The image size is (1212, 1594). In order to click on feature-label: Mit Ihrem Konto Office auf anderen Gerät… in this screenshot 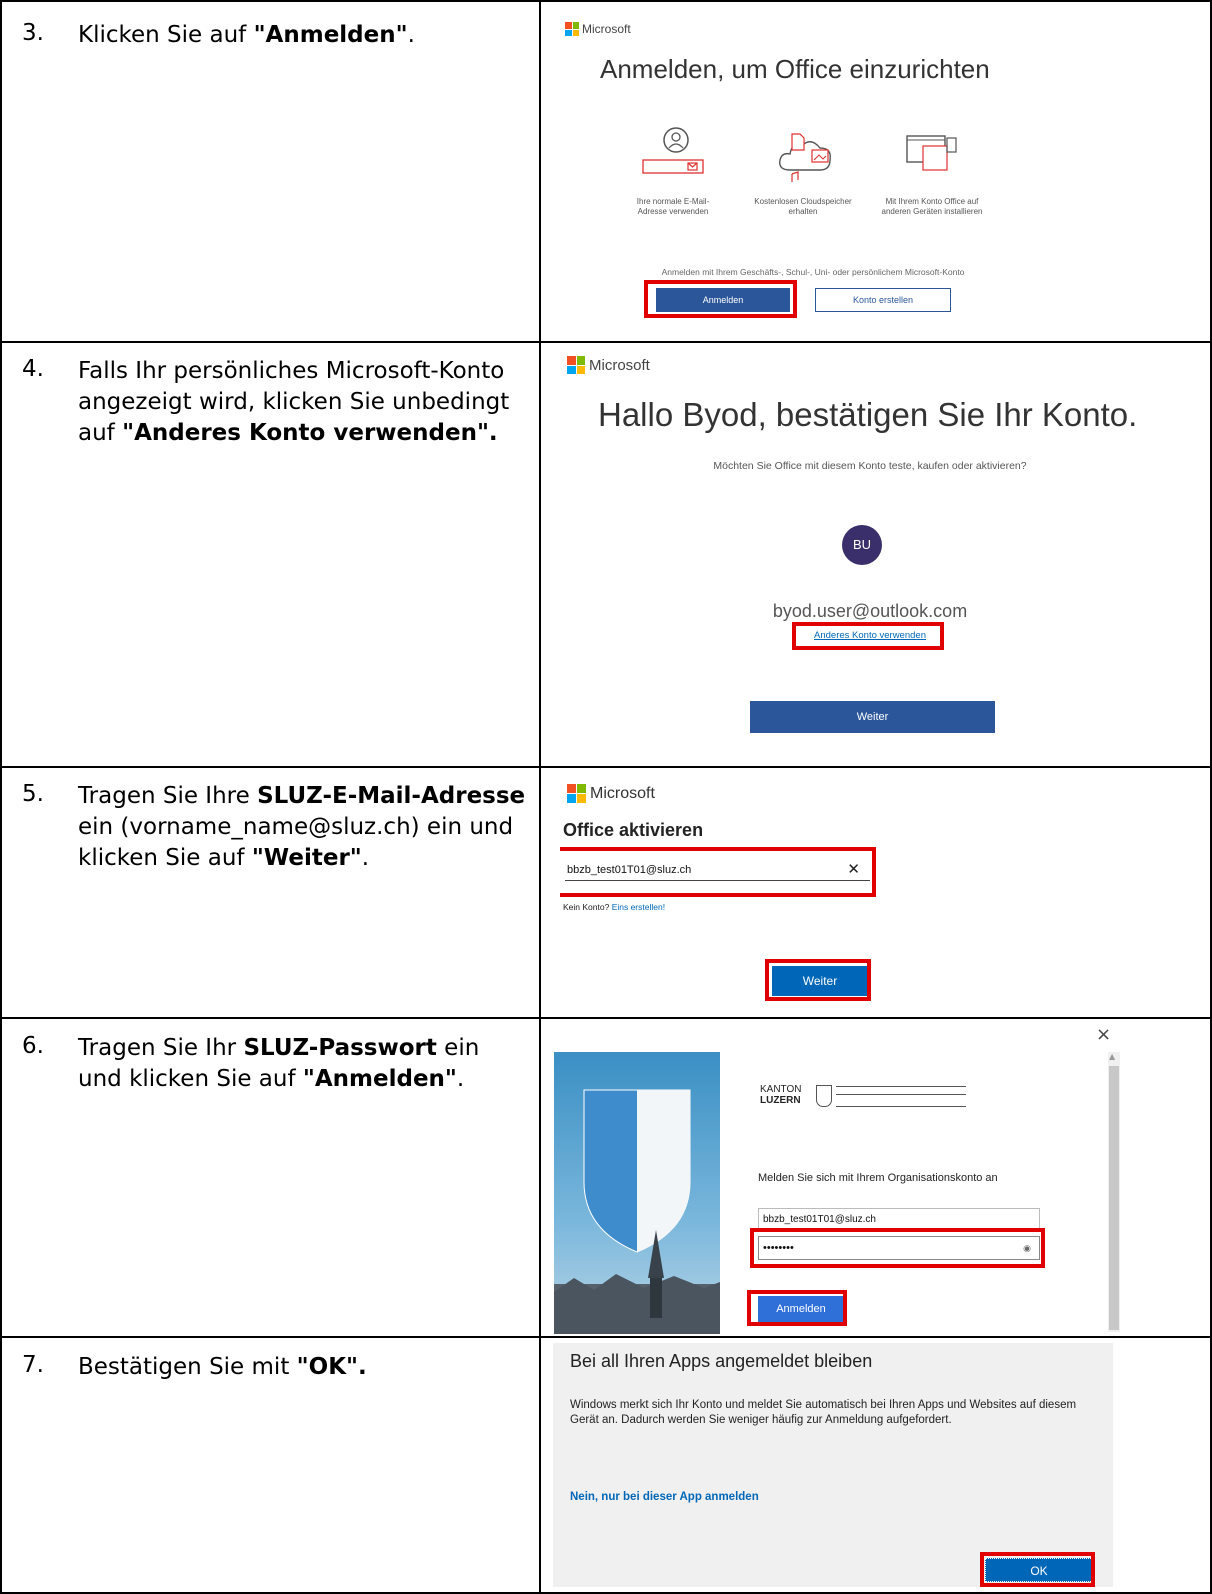, I will do `click(932, 206)`.